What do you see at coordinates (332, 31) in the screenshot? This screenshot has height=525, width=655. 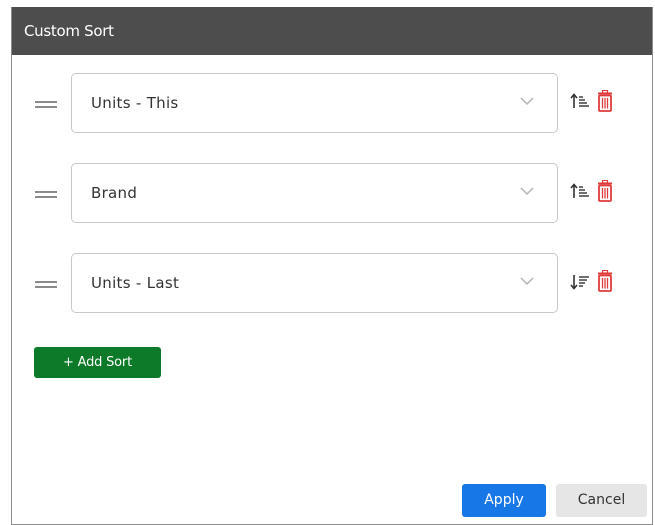 I see `dialog-title: Custom Sort` at bounding box center [332, 31].